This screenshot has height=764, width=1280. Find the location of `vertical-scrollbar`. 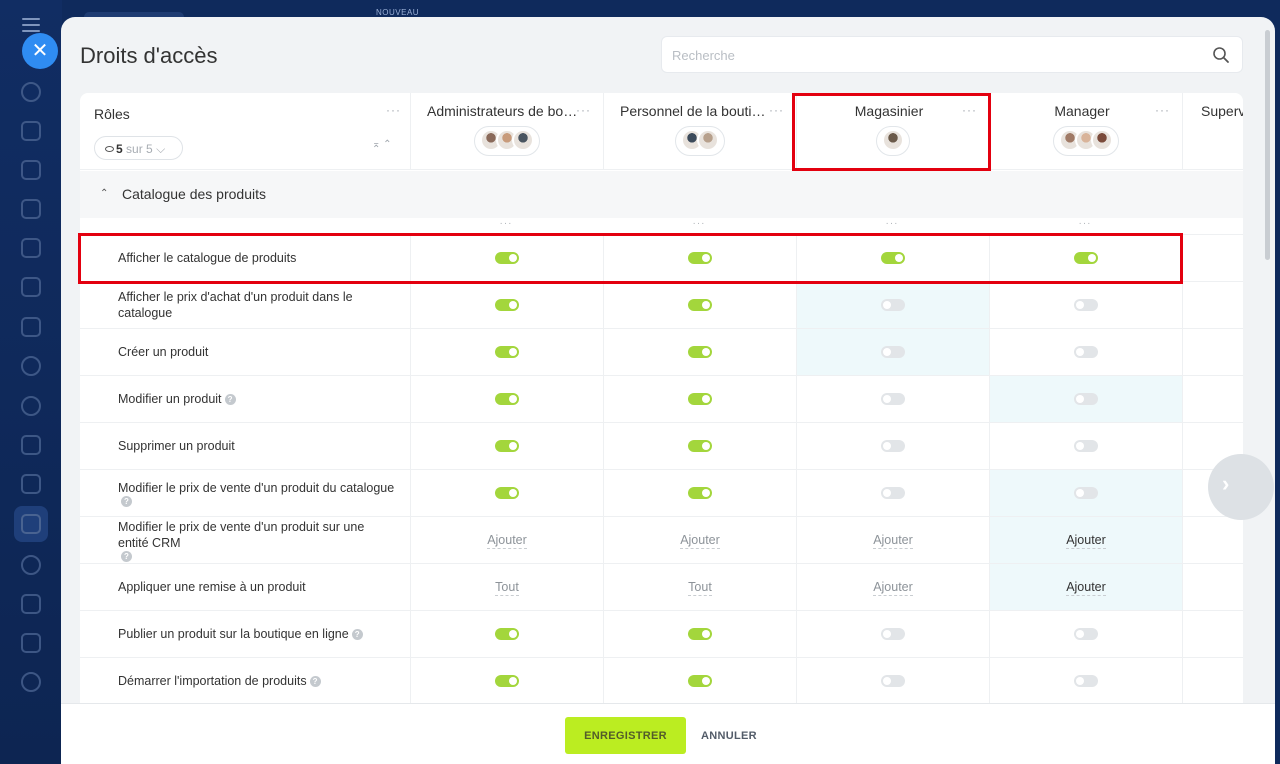

vertical-scrollbar is located at coordinates (1267, 145).